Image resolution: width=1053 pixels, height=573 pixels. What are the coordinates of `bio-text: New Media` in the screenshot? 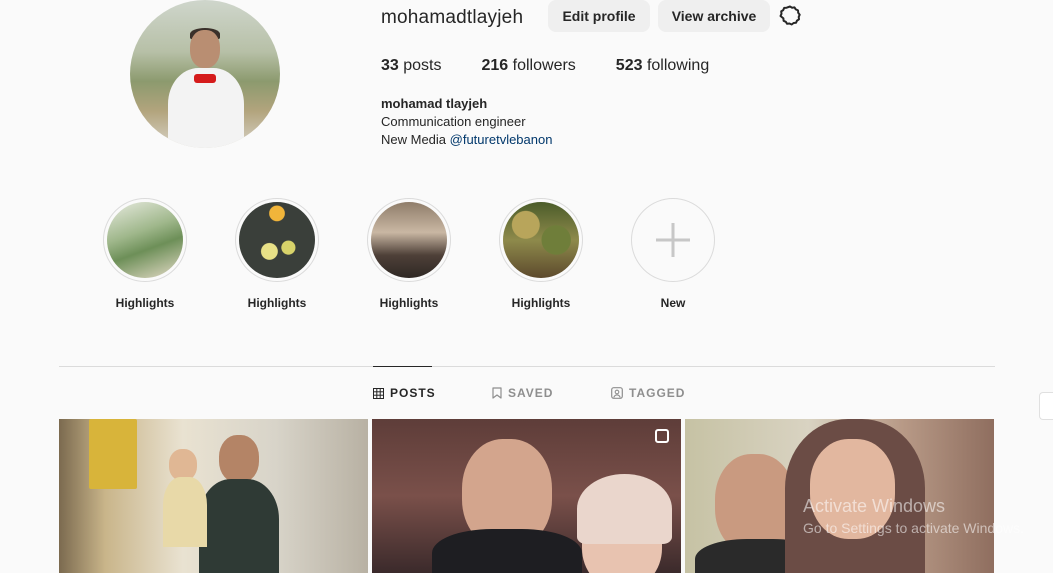 It's located at (415, 139).